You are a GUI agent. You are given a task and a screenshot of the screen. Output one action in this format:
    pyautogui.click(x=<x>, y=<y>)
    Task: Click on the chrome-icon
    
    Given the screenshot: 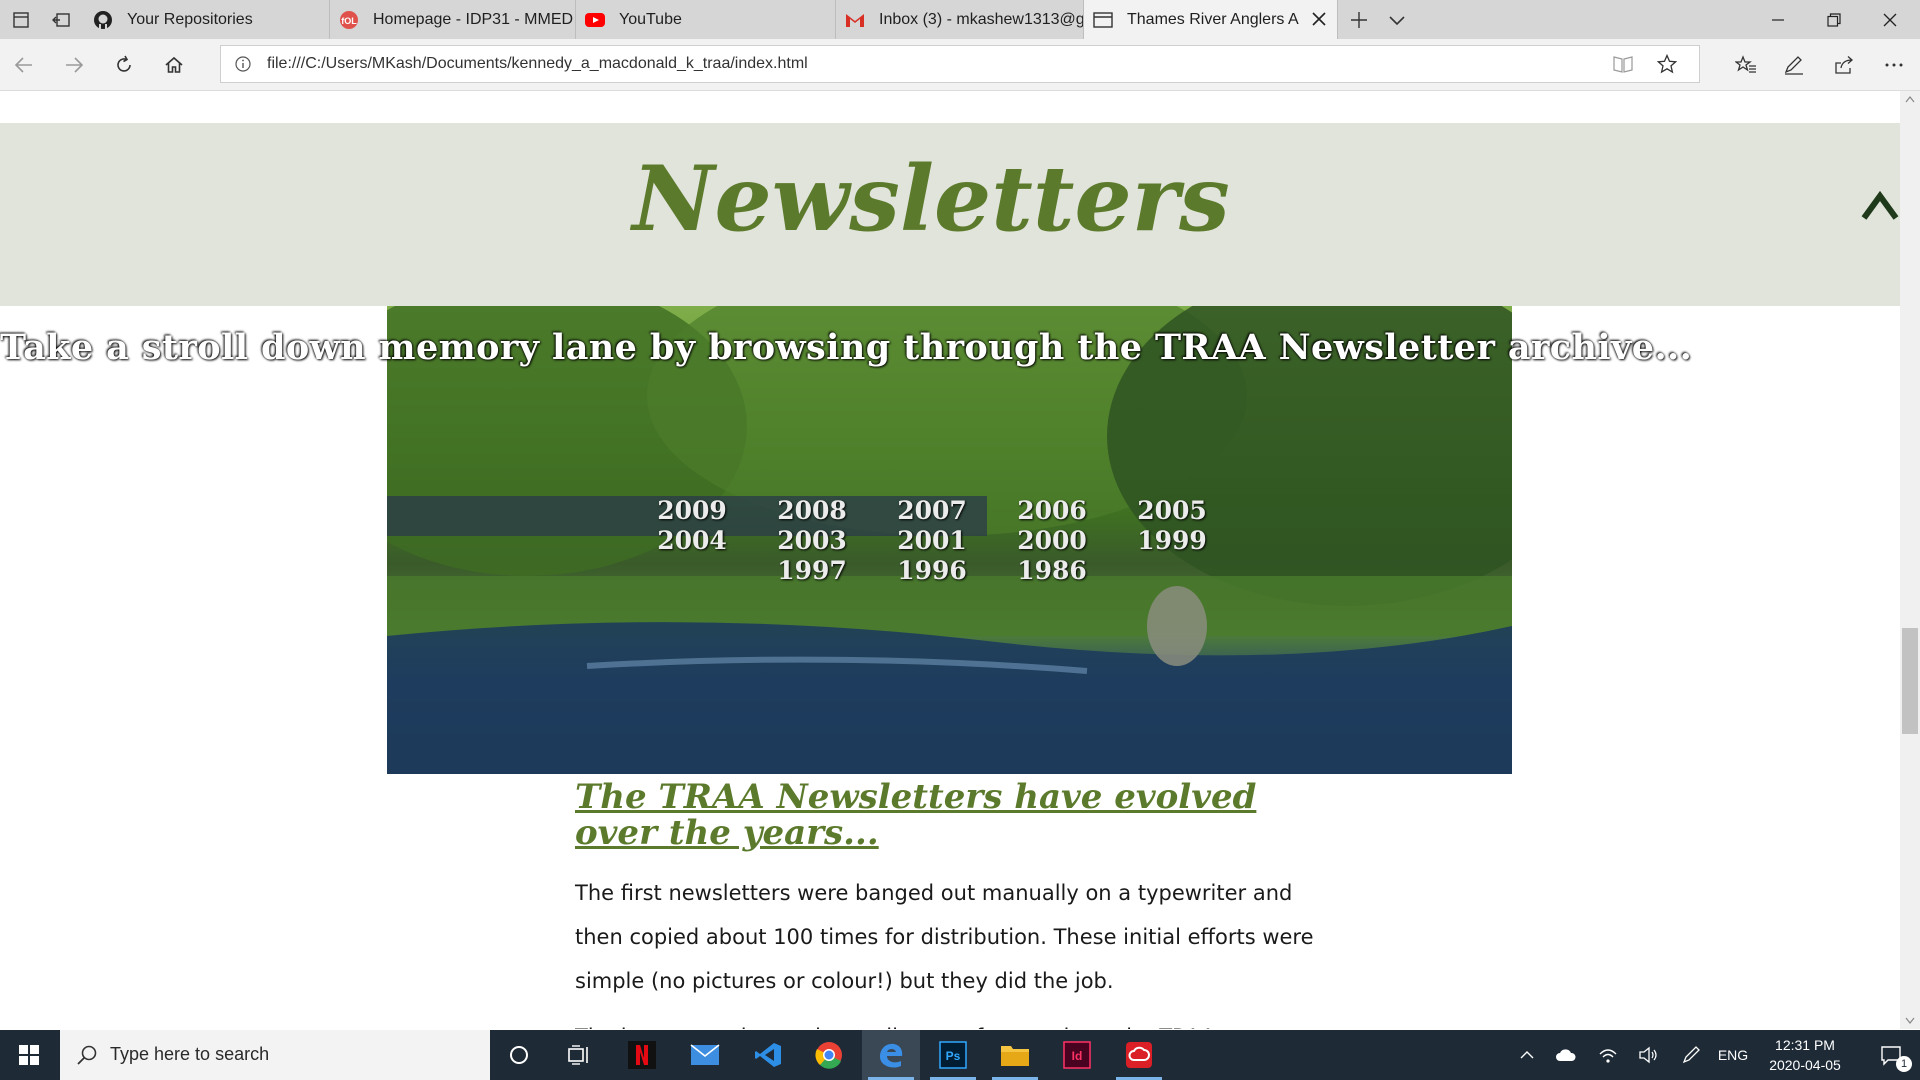 What is the action you would take?
    pyautogui.click(x=829, y=1055)
    